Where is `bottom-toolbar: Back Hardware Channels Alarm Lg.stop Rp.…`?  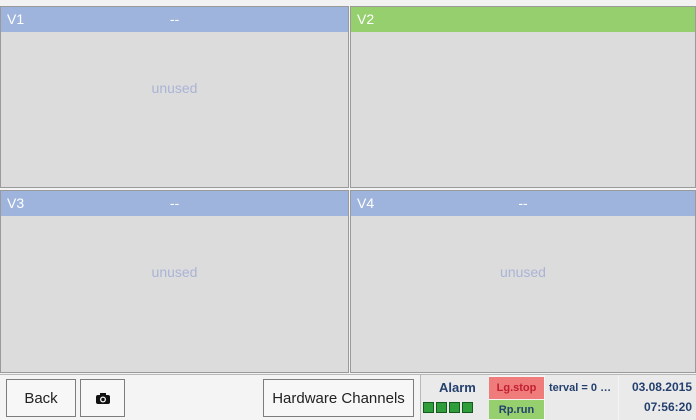 bottom-toolbar: Back Hardware Channels Alarm Lg.stop Rp.… is located at coordinates (348, 397).